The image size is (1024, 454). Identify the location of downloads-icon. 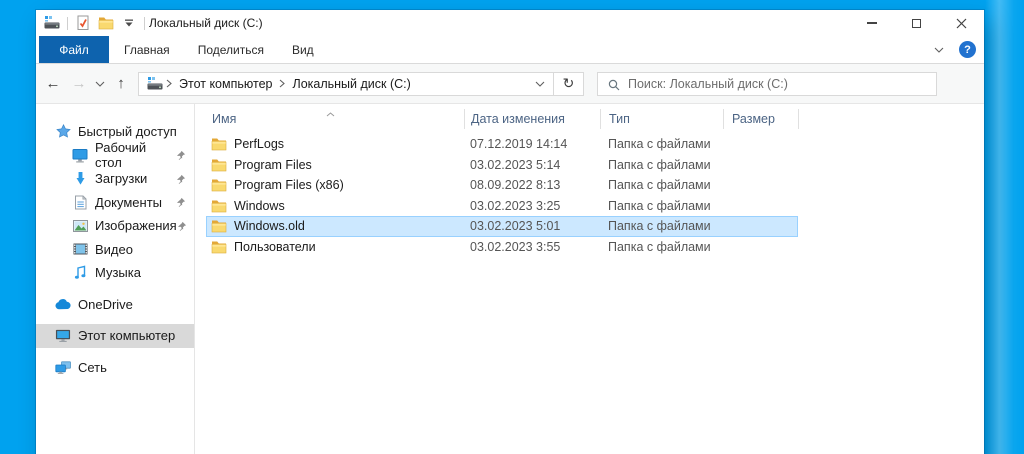
(80, 179).